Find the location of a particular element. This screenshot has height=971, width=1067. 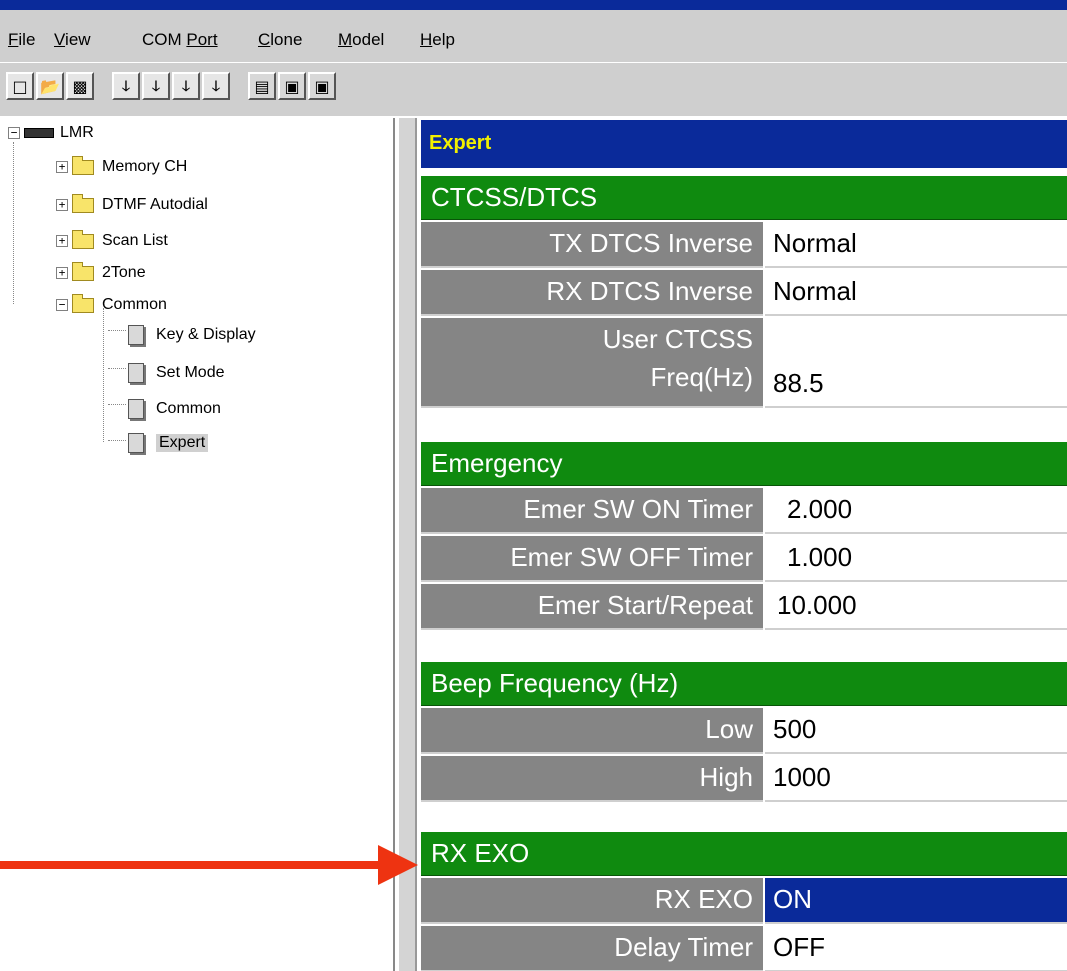

panel-title: Expert is located at coordinates (744, 144).